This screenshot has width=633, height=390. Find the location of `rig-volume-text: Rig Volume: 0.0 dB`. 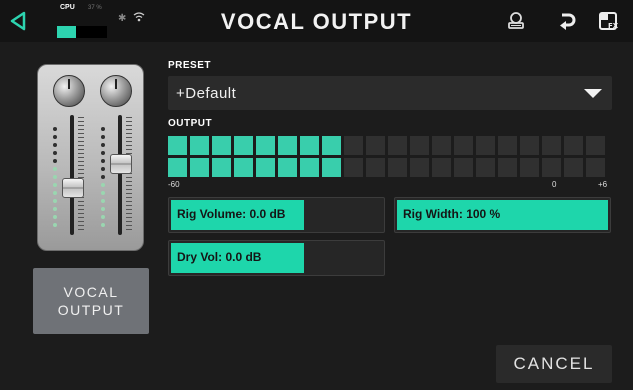

rig-volume-text: Rig Volume: 0.0 dB is located at coordinates (231, 214).